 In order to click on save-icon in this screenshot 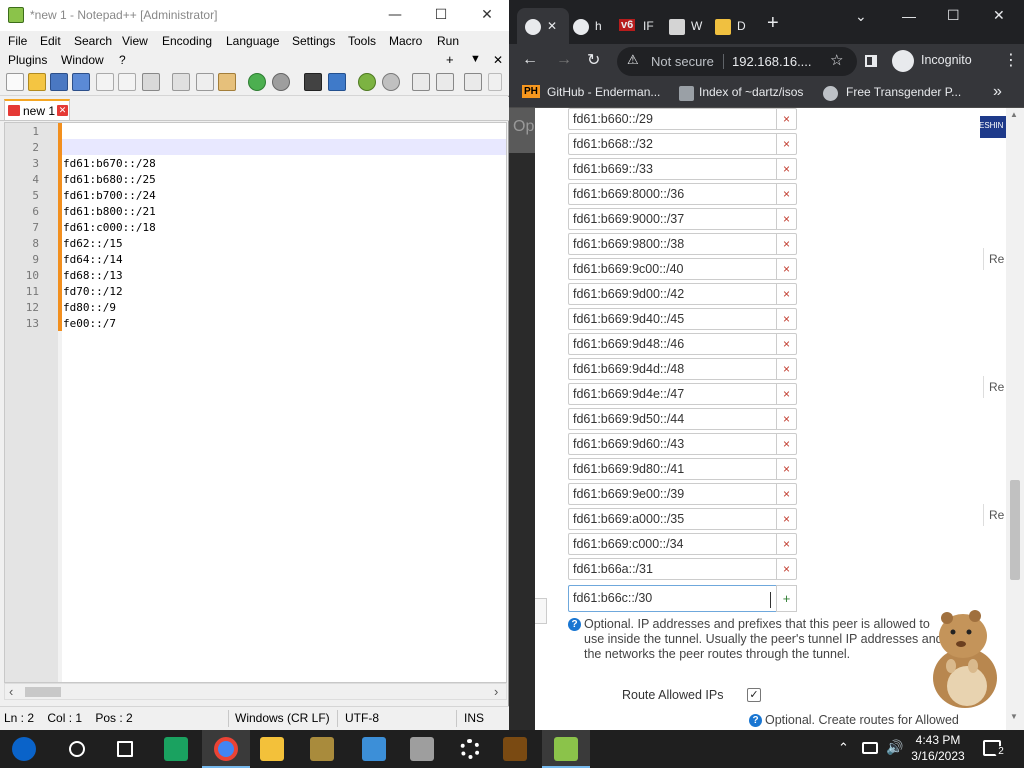, I will do `click(59, 82)`.